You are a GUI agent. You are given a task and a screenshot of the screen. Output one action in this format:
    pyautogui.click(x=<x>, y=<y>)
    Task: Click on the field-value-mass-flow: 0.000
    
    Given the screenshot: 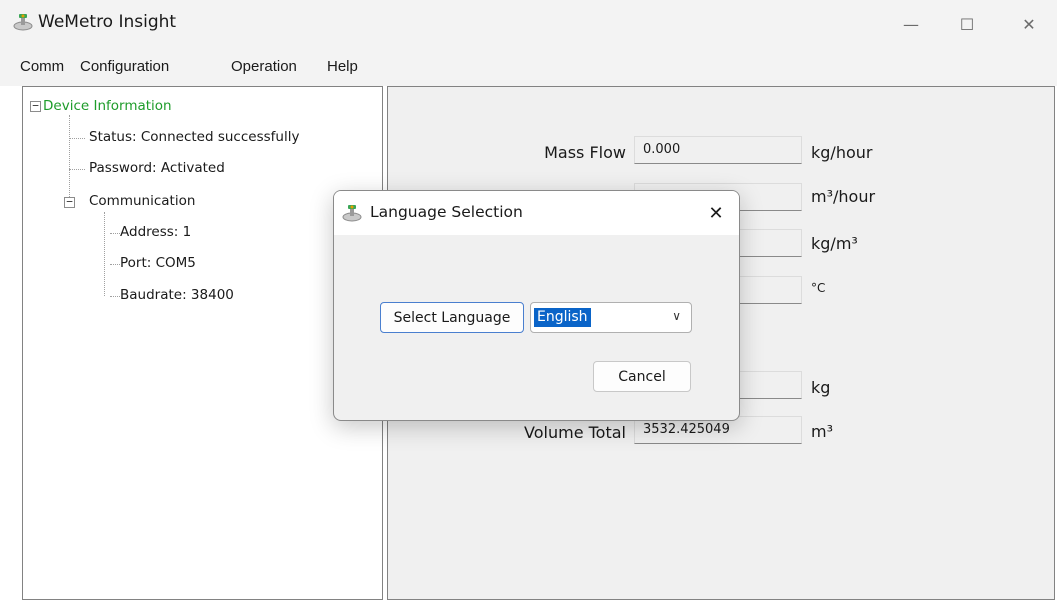 What is the action you would take?
    pyautogui.click(x=718, y=150)
    